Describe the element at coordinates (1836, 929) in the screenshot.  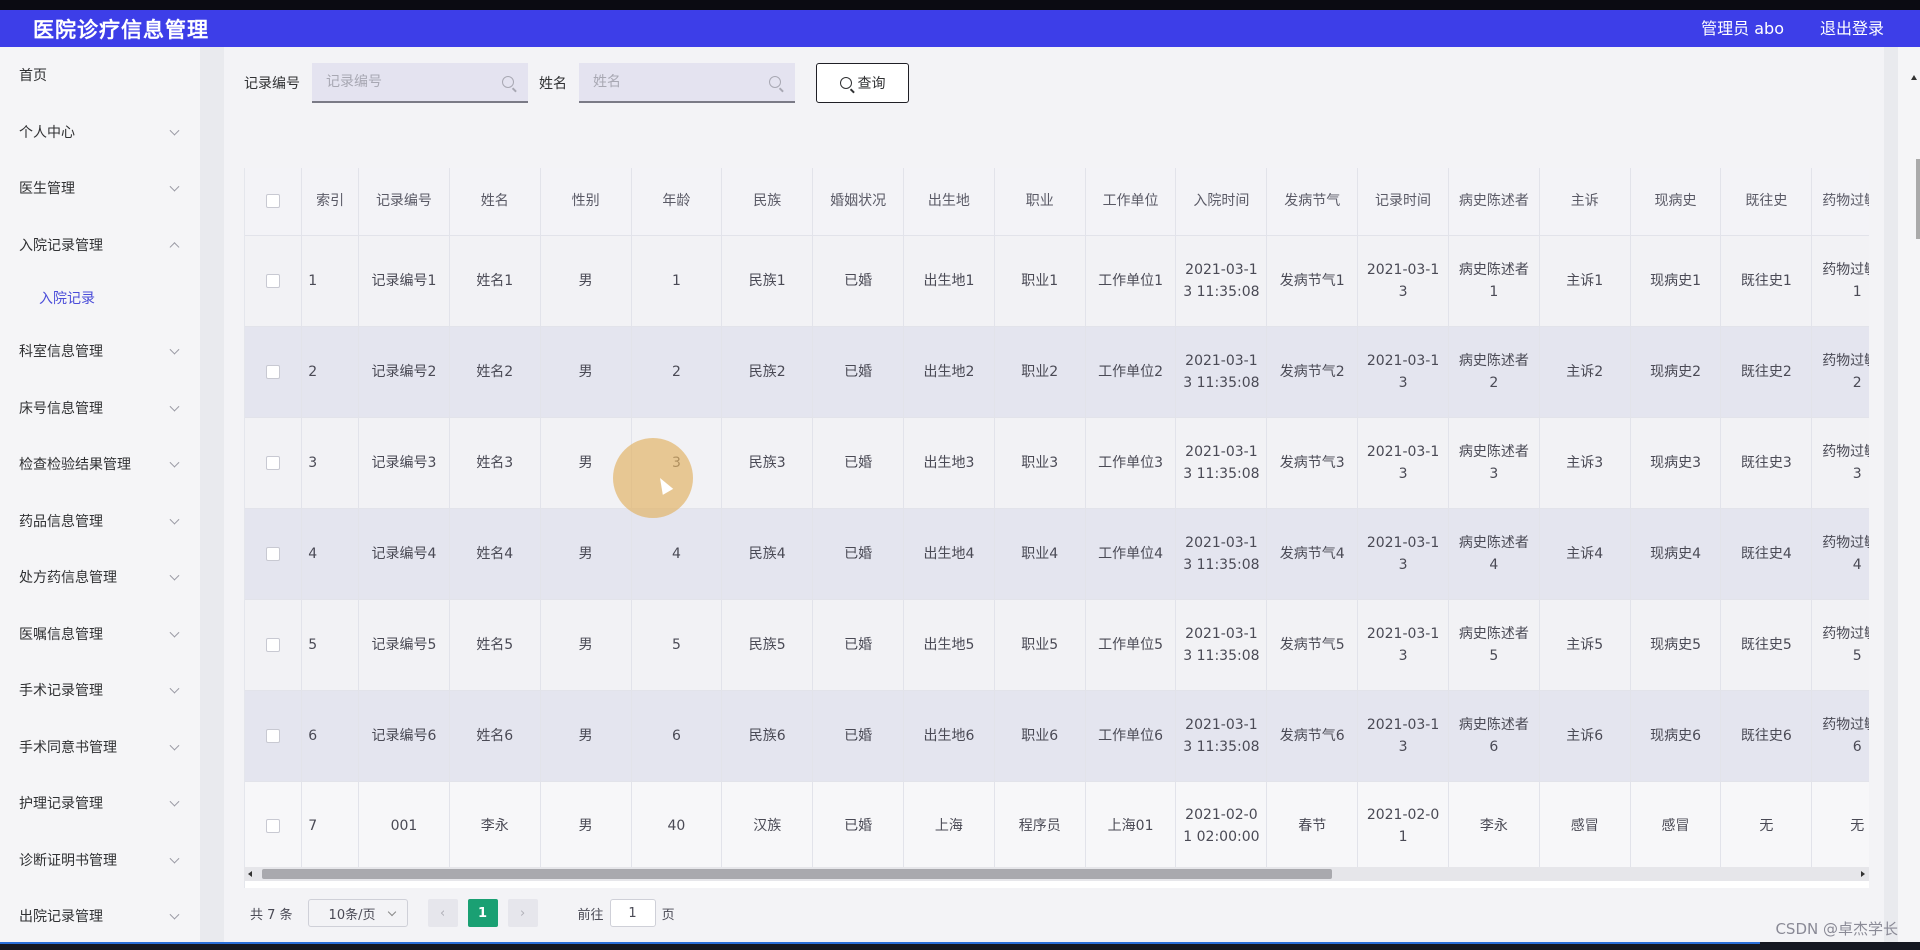
I see `watermark: CSDN @卓杰学长` at that location.